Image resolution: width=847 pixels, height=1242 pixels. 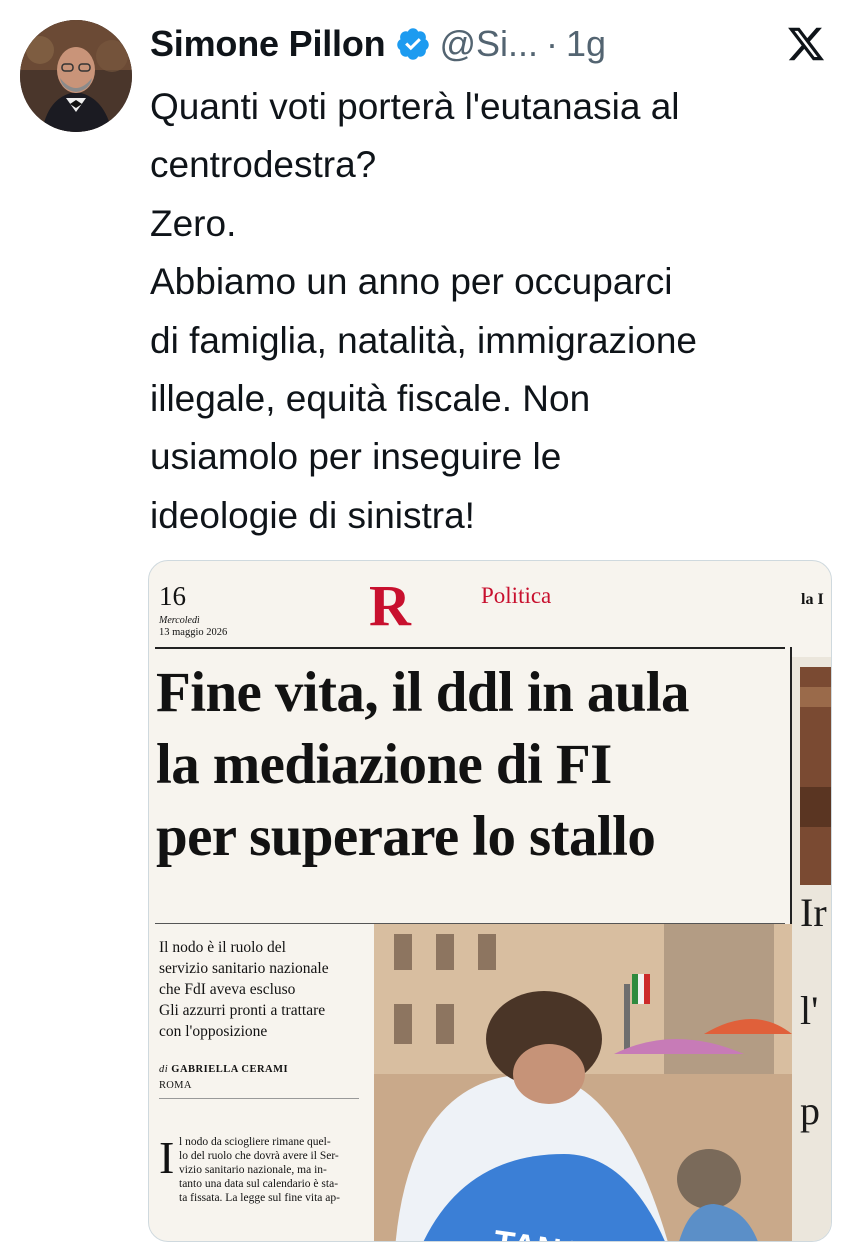 What do you see at coordinates (815, 776) in the screenshot?
I see `adjacent-photo` at bounding box center [815, 776].